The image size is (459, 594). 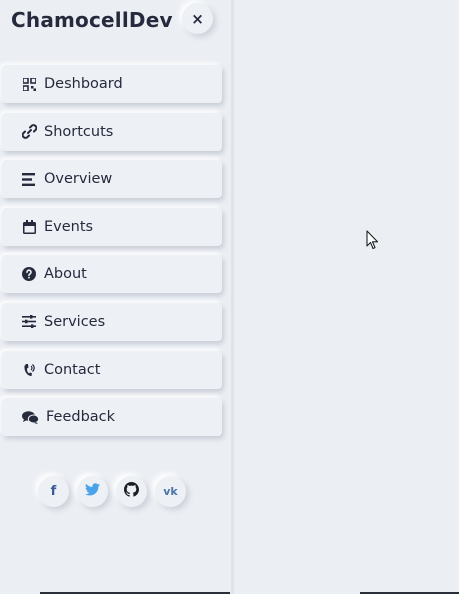 I want to click on phone-icon, so click(x=29, y=370).